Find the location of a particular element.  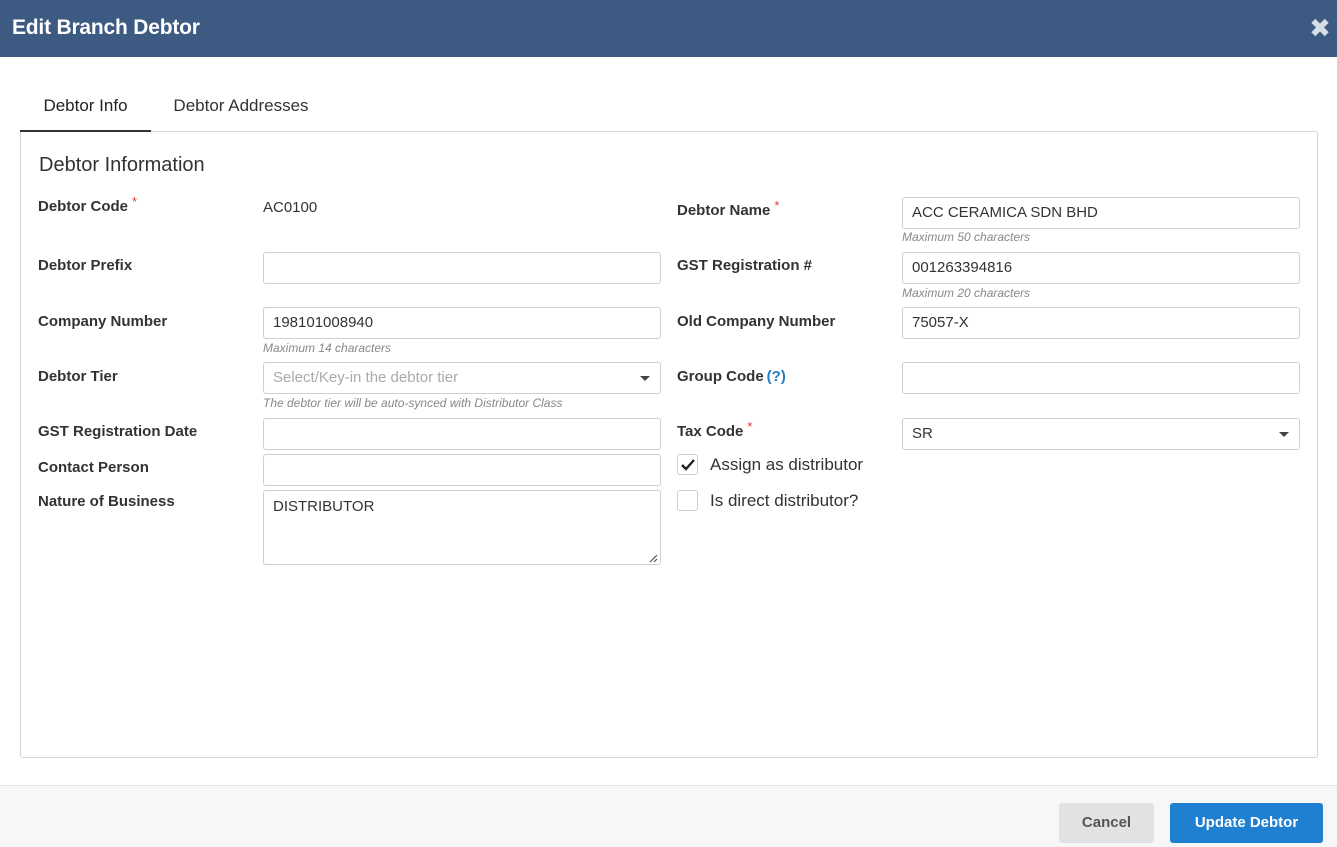

debtor-name-hint: Maximum 50 characters is located at coordinates (966, 237).